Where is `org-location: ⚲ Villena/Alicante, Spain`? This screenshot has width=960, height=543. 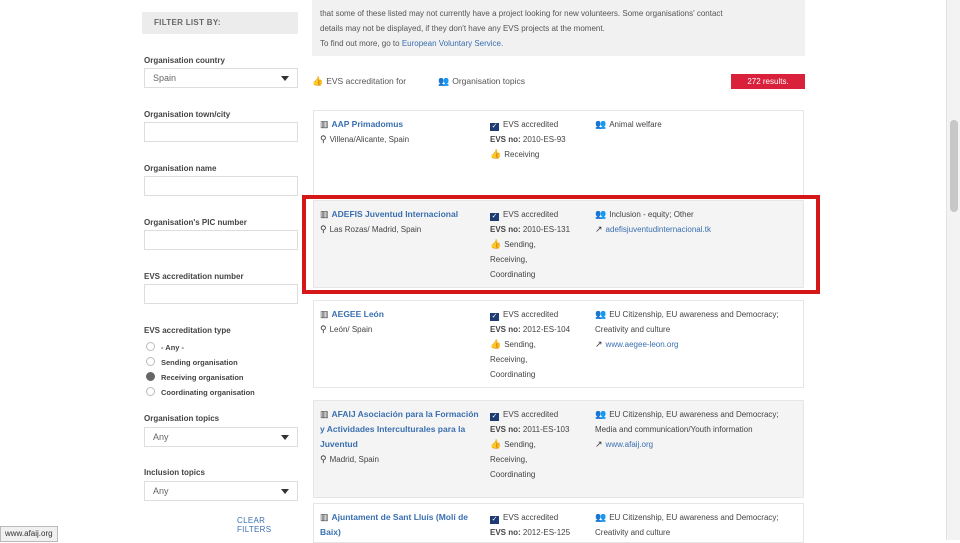 org-location: ⚲ Villena/Alicante, Spain is located at coordinates (401, 139).